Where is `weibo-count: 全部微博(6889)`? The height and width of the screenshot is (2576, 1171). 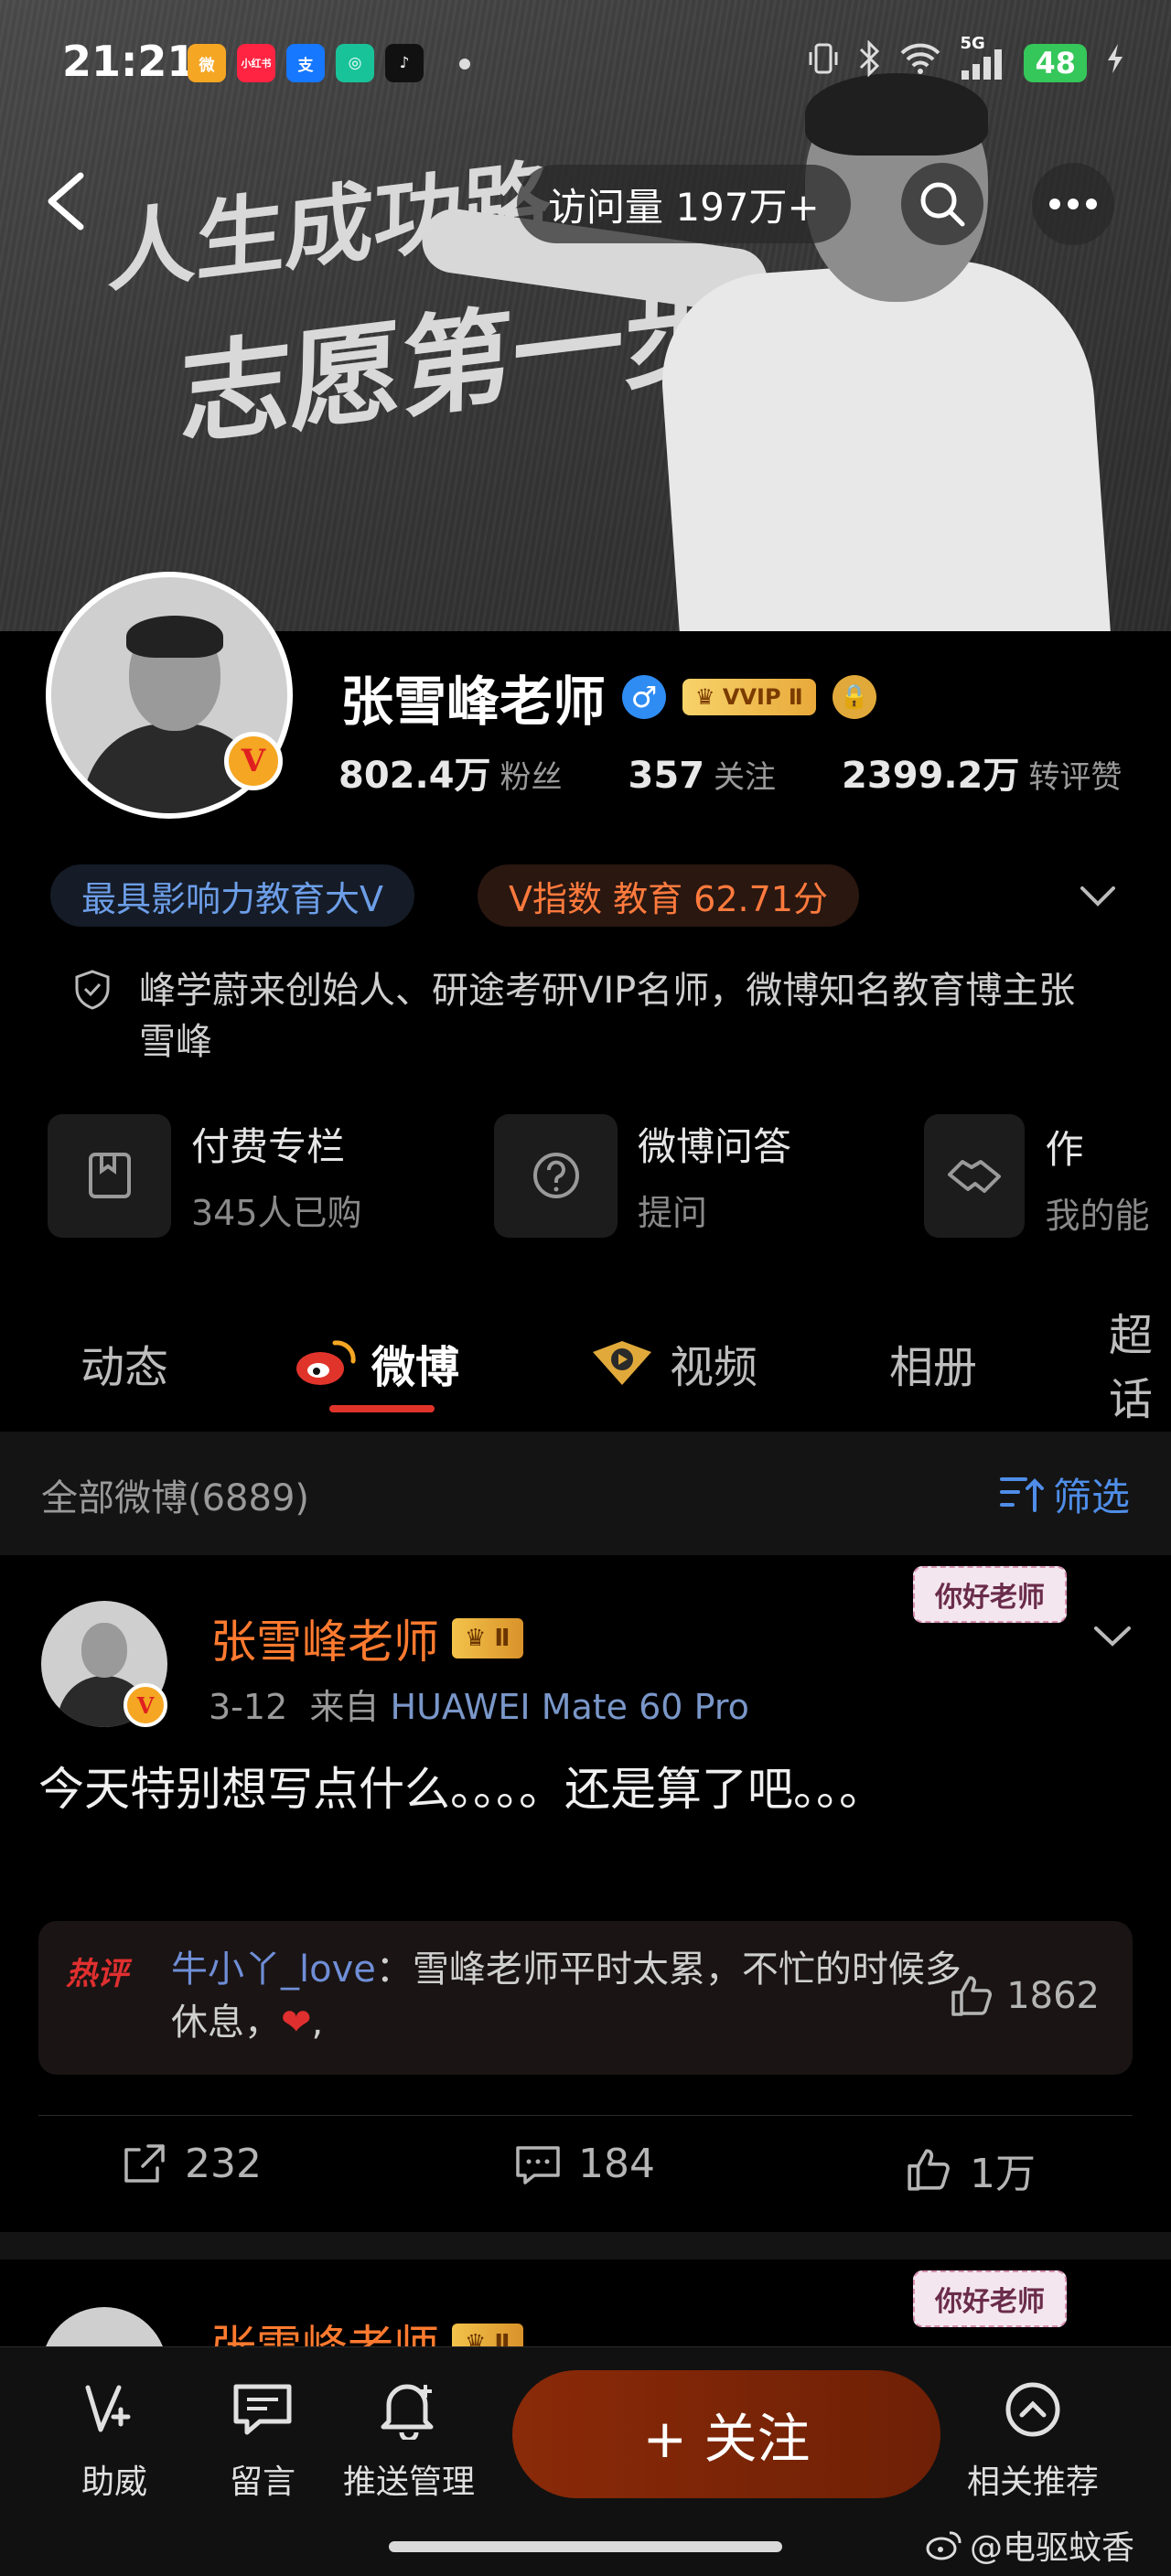
weibo-count: 全部微博(6889) is located at coordinates (175, 1498).